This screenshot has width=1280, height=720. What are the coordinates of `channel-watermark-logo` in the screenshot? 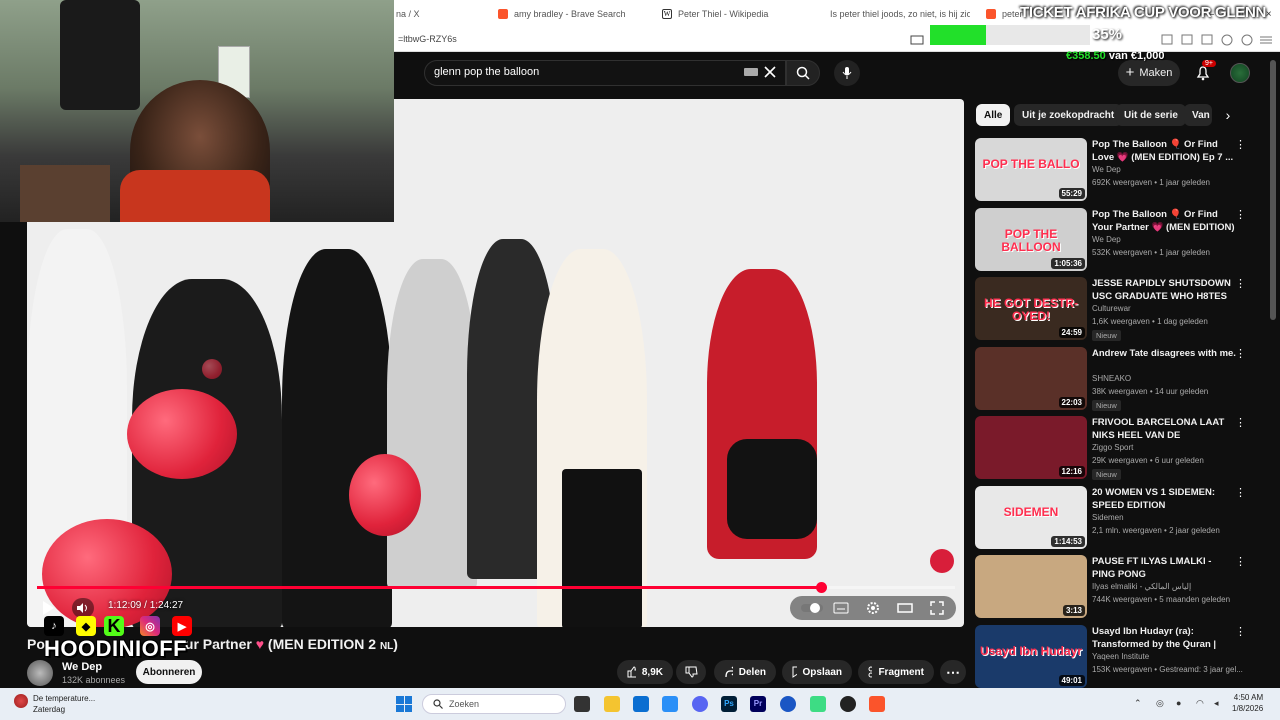 It's located at (942, 561).